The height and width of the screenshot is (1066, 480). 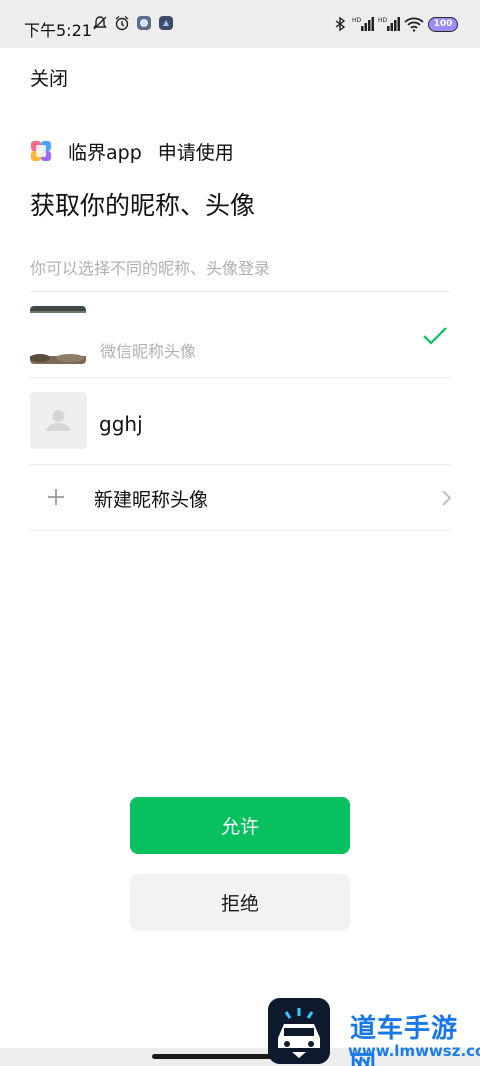 What do you see at coordinates (240, 421) in the screenshot?
I see `profile-option-gghj: gghj` at bounding box center [240, 421].